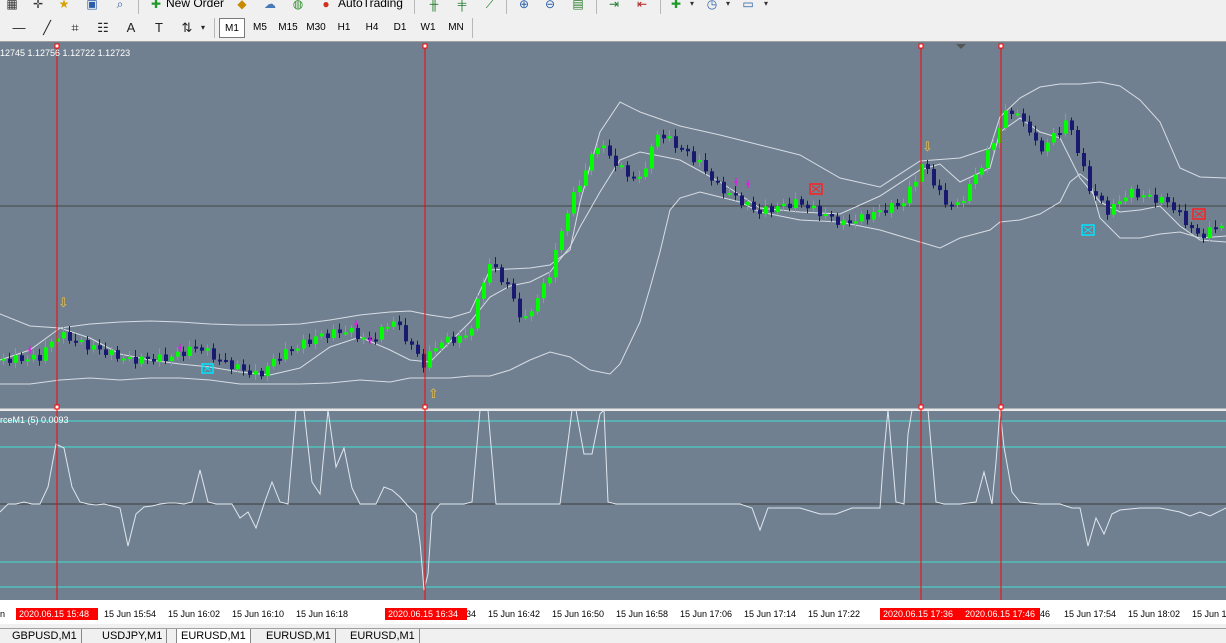 This screenshot has width=1226, height=643. I want to click on tab-eurusd-m1-active: EURUSD,M1, so click(213, 636).